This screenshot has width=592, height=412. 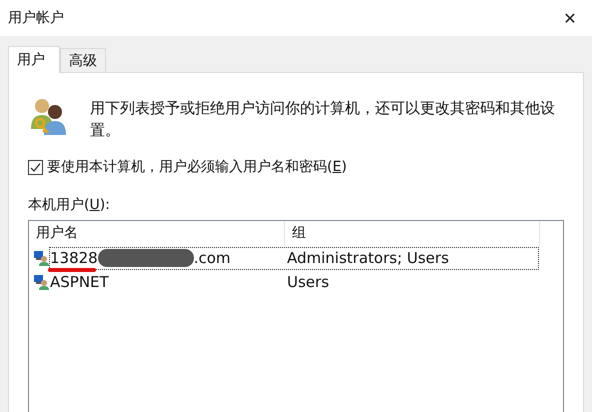 I want to click on user-row: 13828 .com Administrators; Users, so click(x=294, y=258).